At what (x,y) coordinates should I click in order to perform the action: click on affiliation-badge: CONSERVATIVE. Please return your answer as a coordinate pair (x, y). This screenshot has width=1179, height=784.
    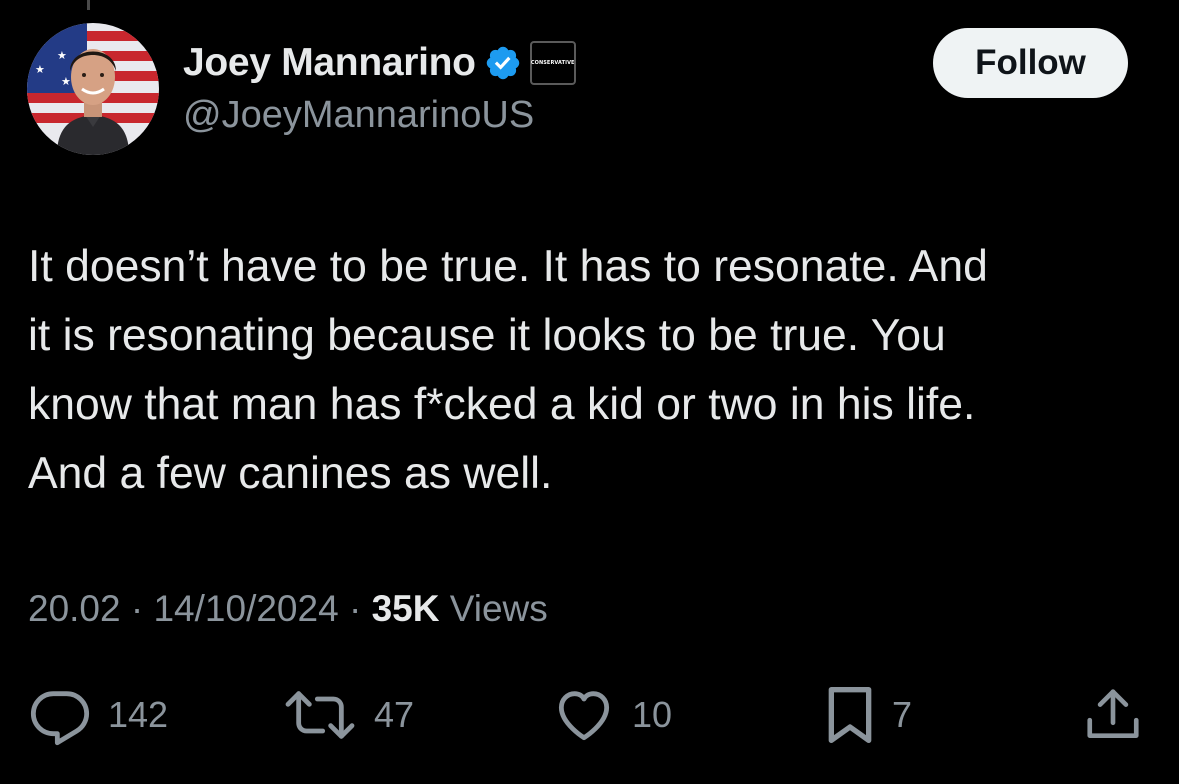
    Looking at the image, I should click on (552, 63).